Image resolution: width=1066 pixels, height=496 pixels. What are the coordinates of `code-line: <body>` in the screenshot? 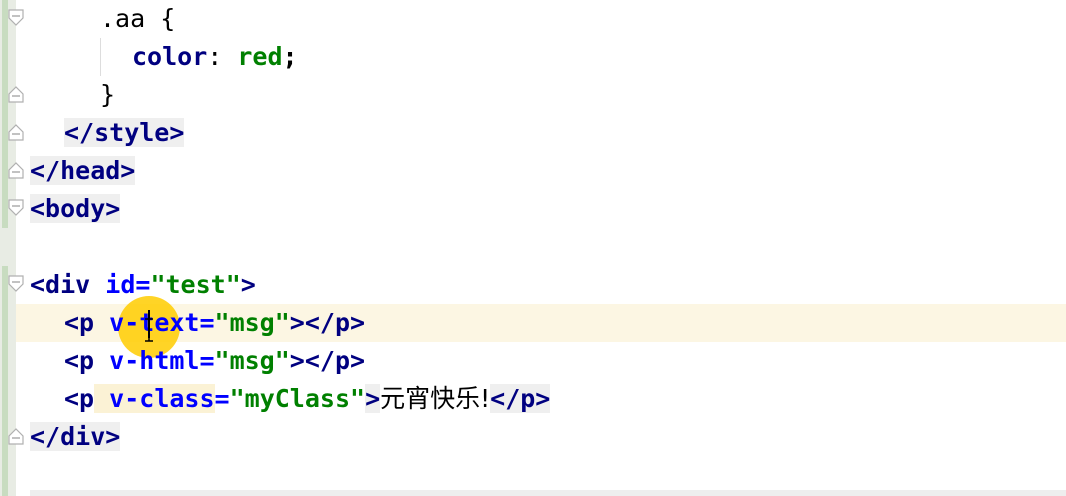 It's located at (75, 209).